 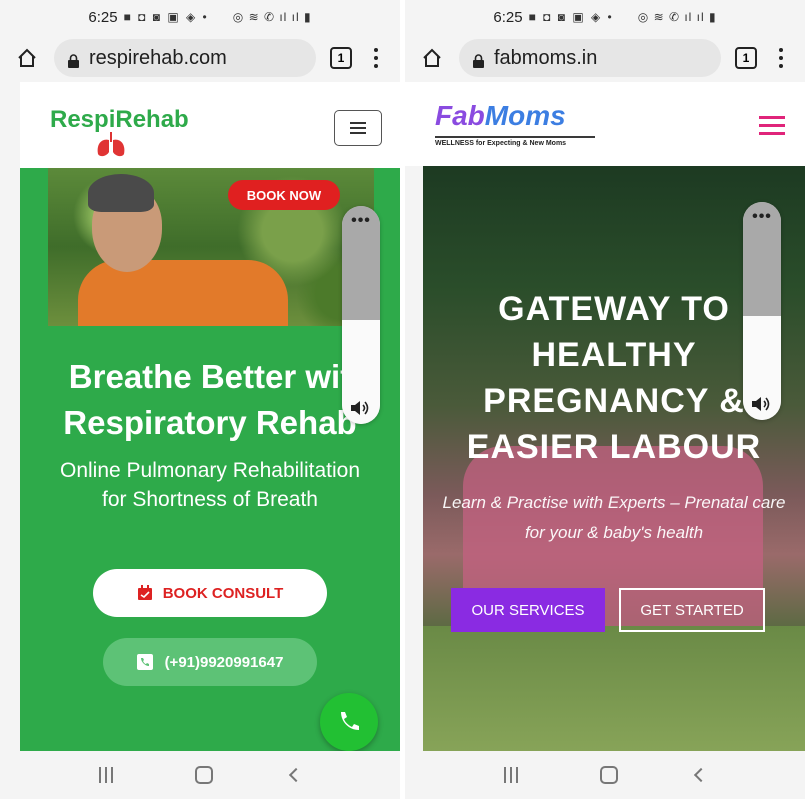 What do you see at coordinates (224, 662) in the screenshot?
I see `phone-number: (+91)9920991647` at bounding box center [224, 662].